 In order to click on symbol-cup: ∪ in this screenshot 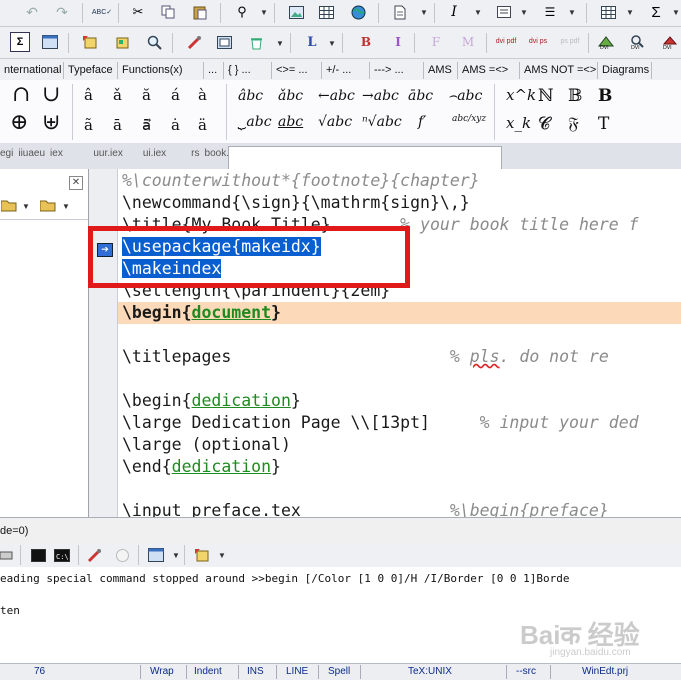, I will do `click(51, 94)`.